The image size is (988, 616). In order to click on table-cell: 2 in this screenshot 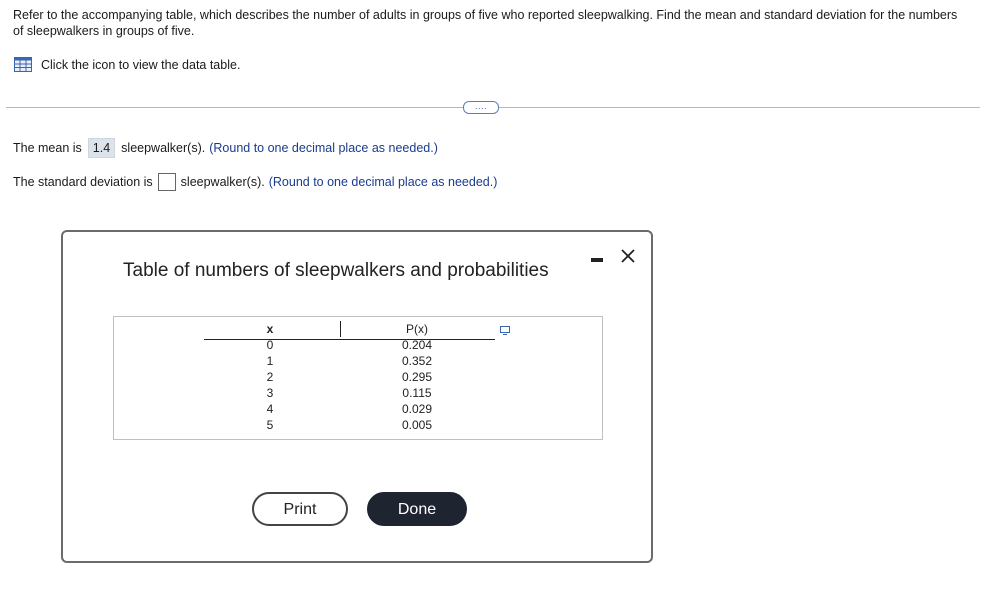, I will do `click(270, 377)`.